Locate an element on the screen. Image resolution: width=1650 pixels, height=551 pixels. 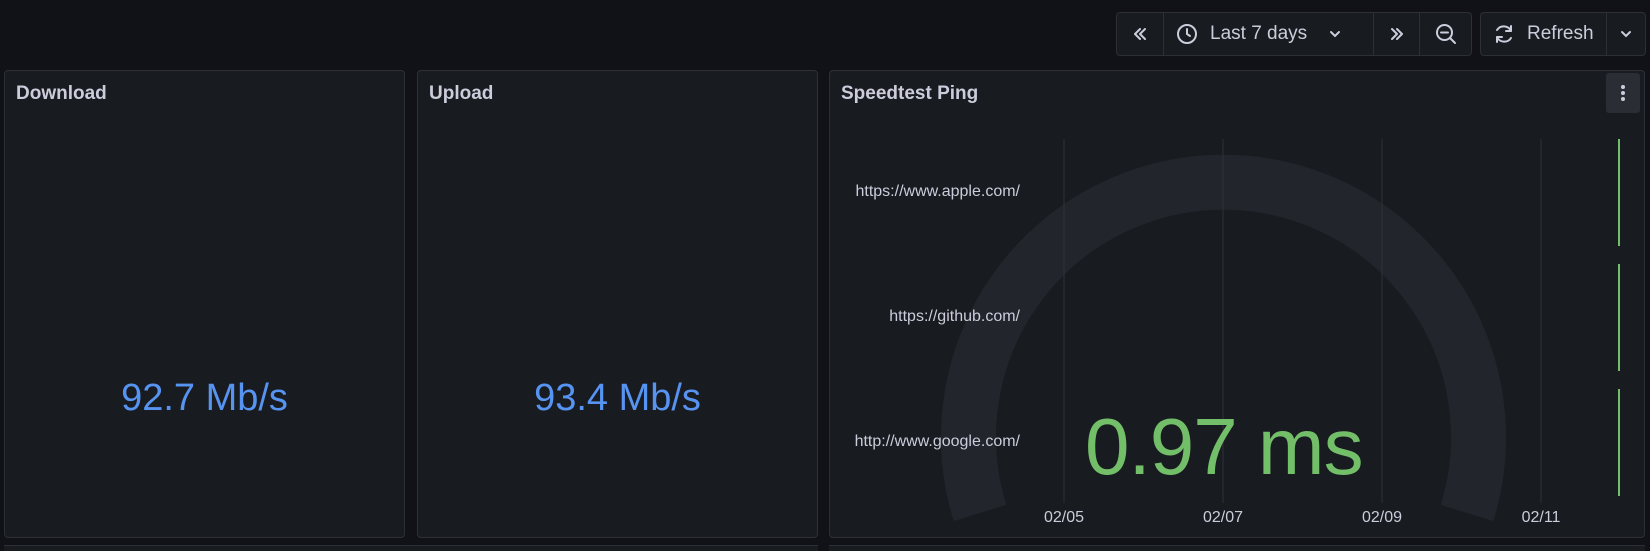
zoom-out-button is located at coordinates (1445, 34).